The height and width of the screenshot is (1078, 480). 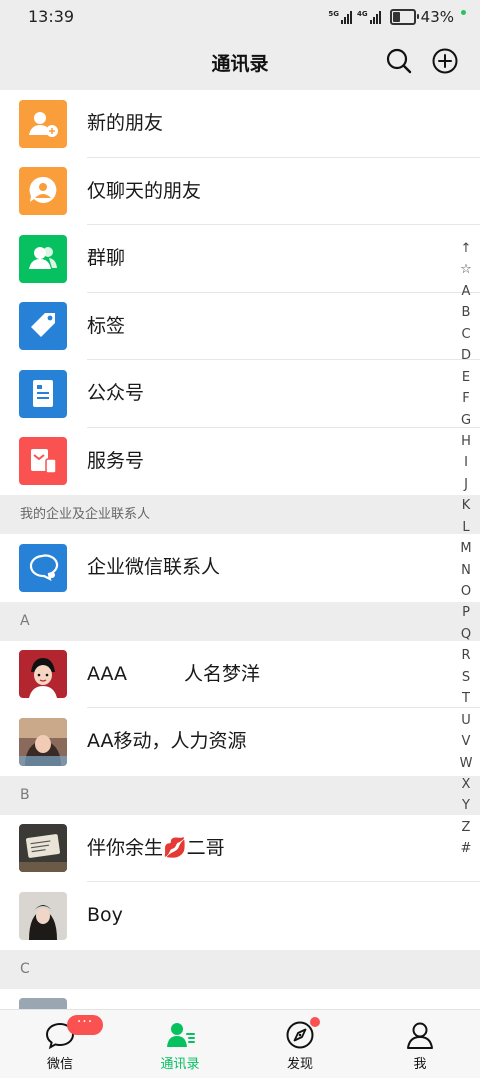 What do you see at coordinates (240, 916) in the screenshot?
I see `contact-row: Boy` at bounding box center [240, 916].